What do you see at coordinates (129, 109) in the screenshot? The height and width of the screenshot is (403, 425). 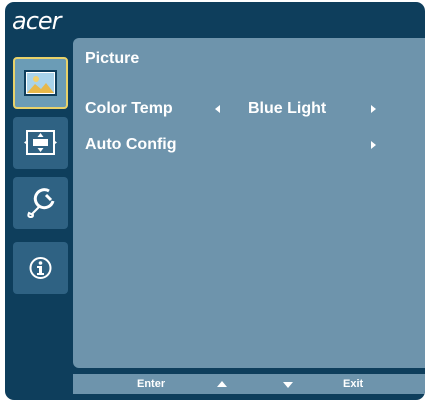 I see `menu-item-color-temp: Color Temp` at bounding box center [129, 109].